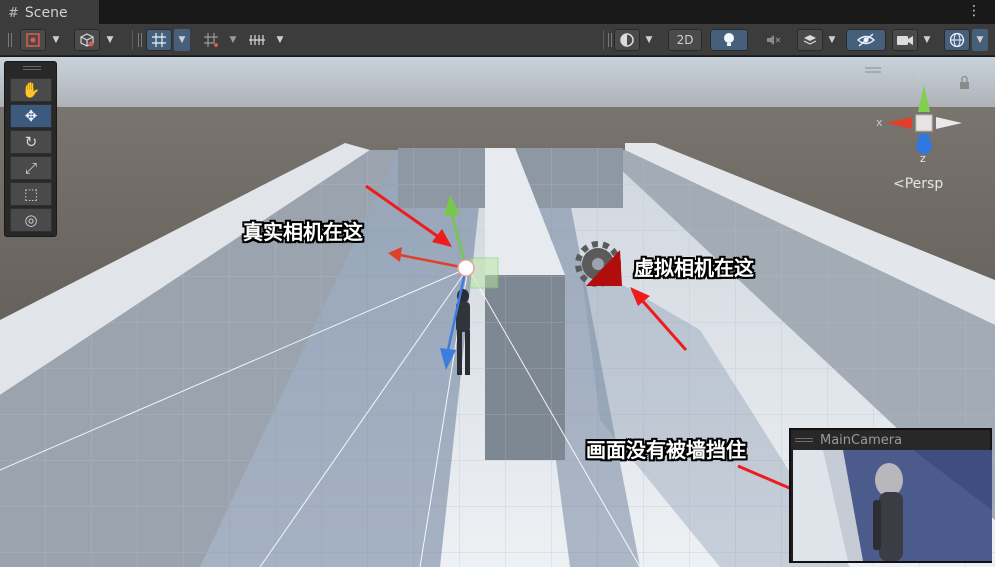 The width and height of the screenshot is (995, 567). I want to click on effects-button, so click(810, 40).